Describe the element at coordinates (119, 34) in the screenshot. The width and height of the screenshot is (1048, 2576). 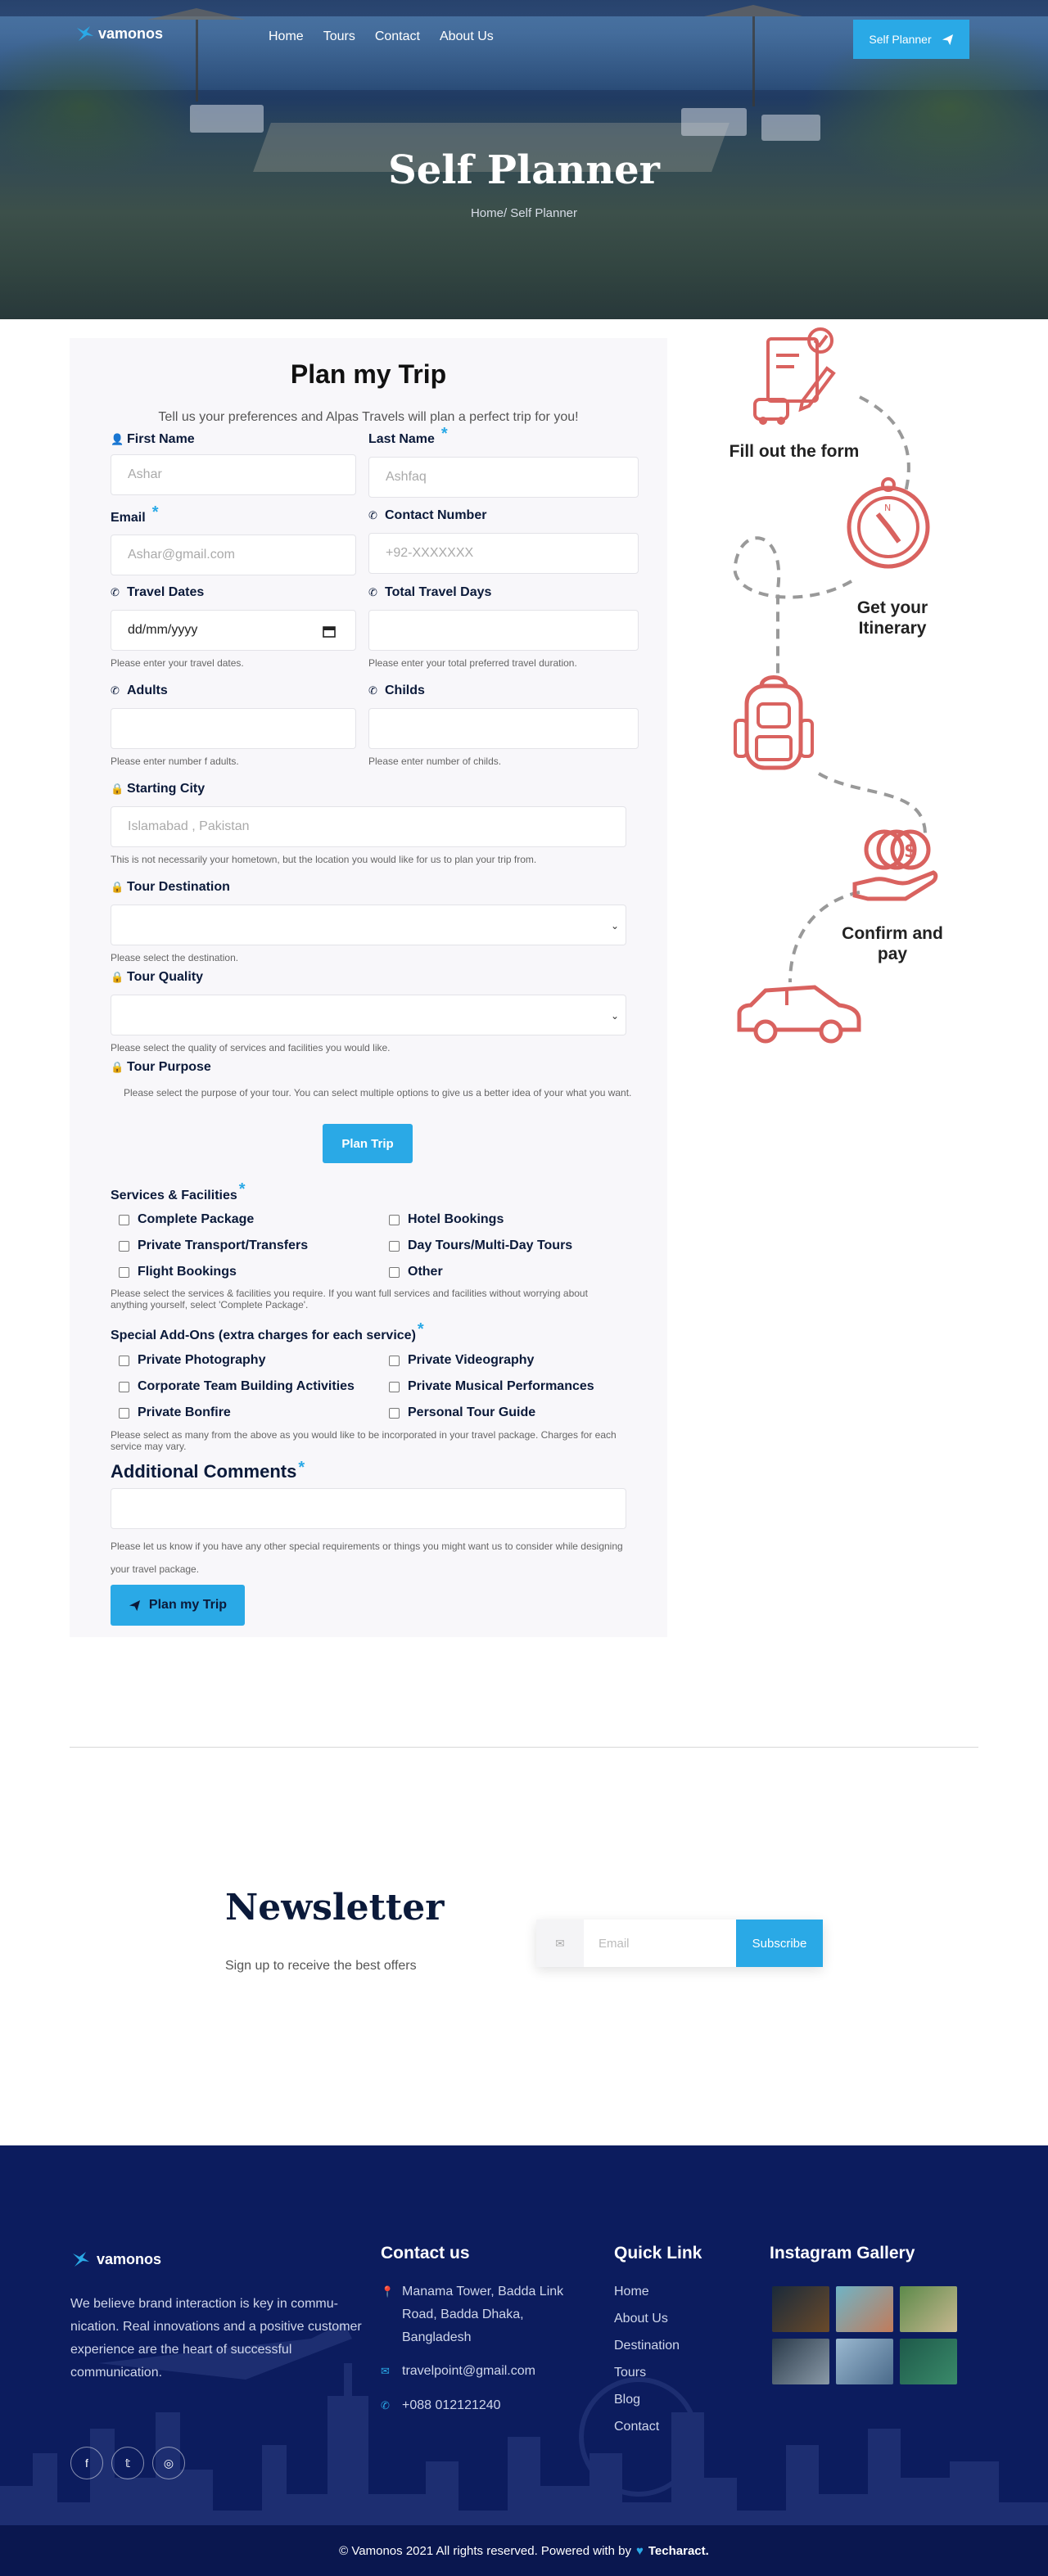
I see `brand-logo: vamonos` at that location.